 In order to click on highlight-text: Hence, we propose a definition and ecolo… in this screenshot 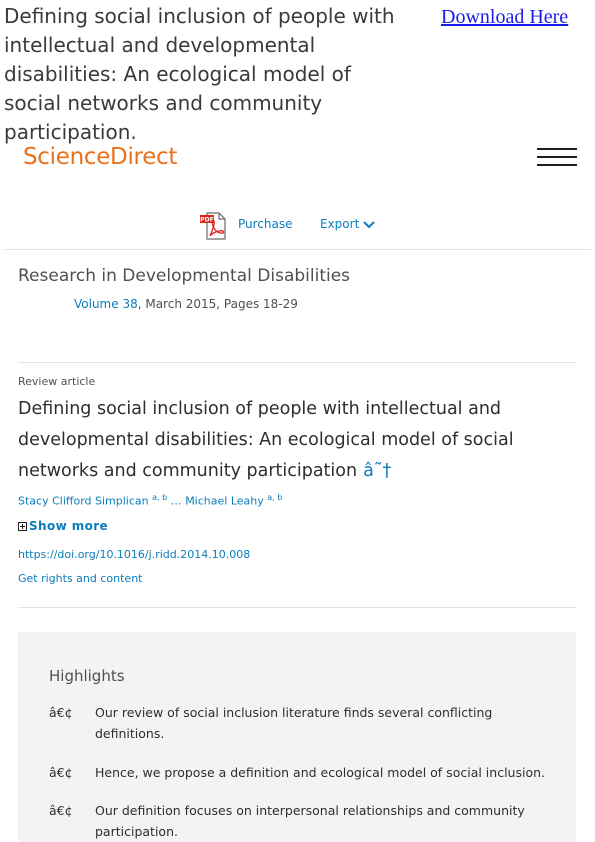, I will do `click(320, 772)`.